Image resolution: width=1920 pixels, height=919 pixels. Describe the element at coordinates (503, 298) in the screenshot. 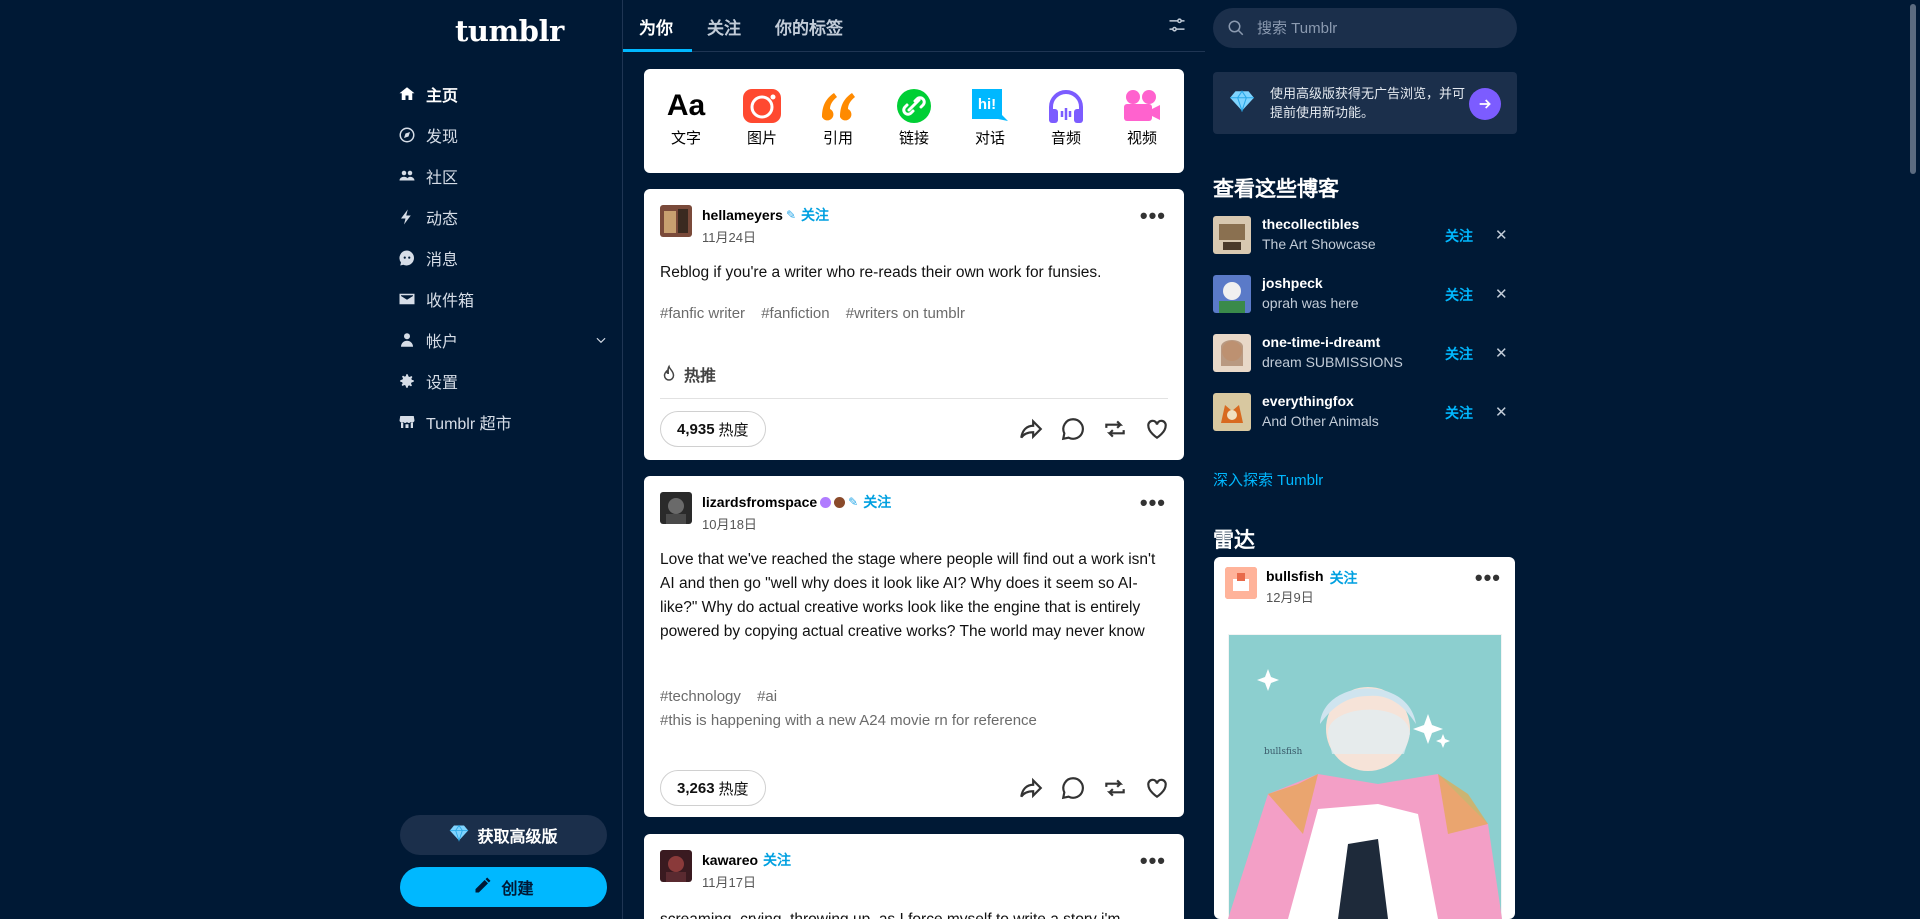

I see `sidebar-item-inbox: 收件箱` at that location.